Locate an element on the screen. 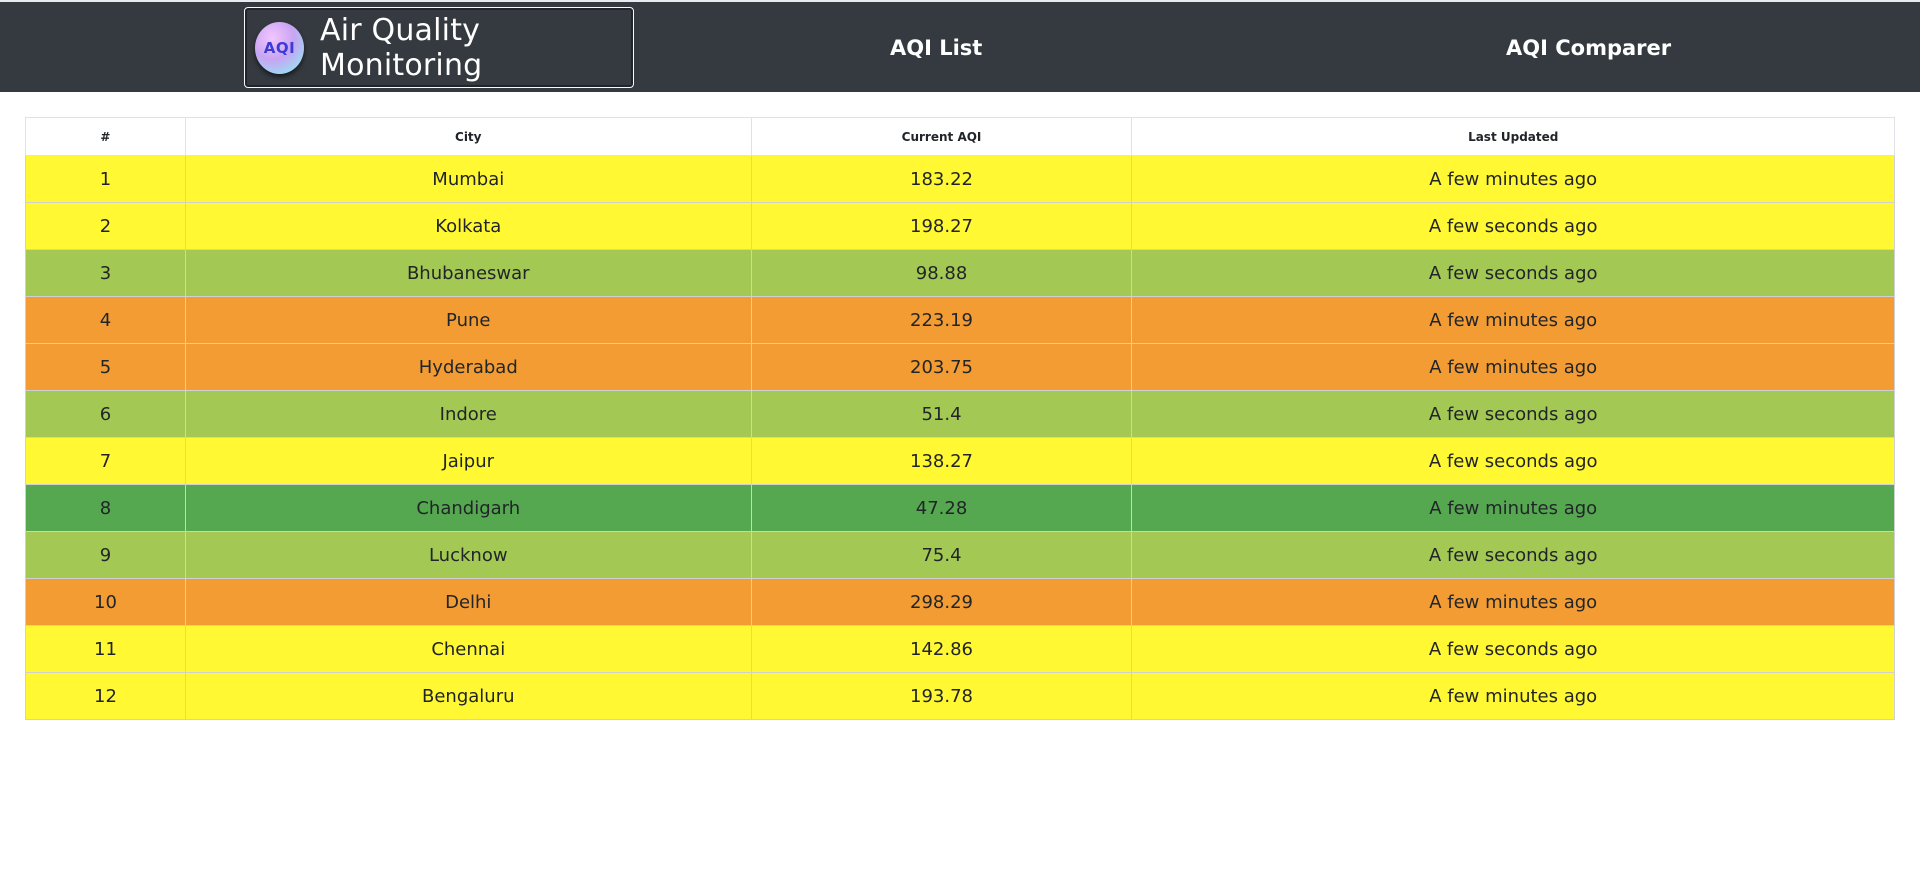 The height and width of the screenshot is (891, 1920). cell-current-aqi: 183.22 is located at coordinates (941, 179).